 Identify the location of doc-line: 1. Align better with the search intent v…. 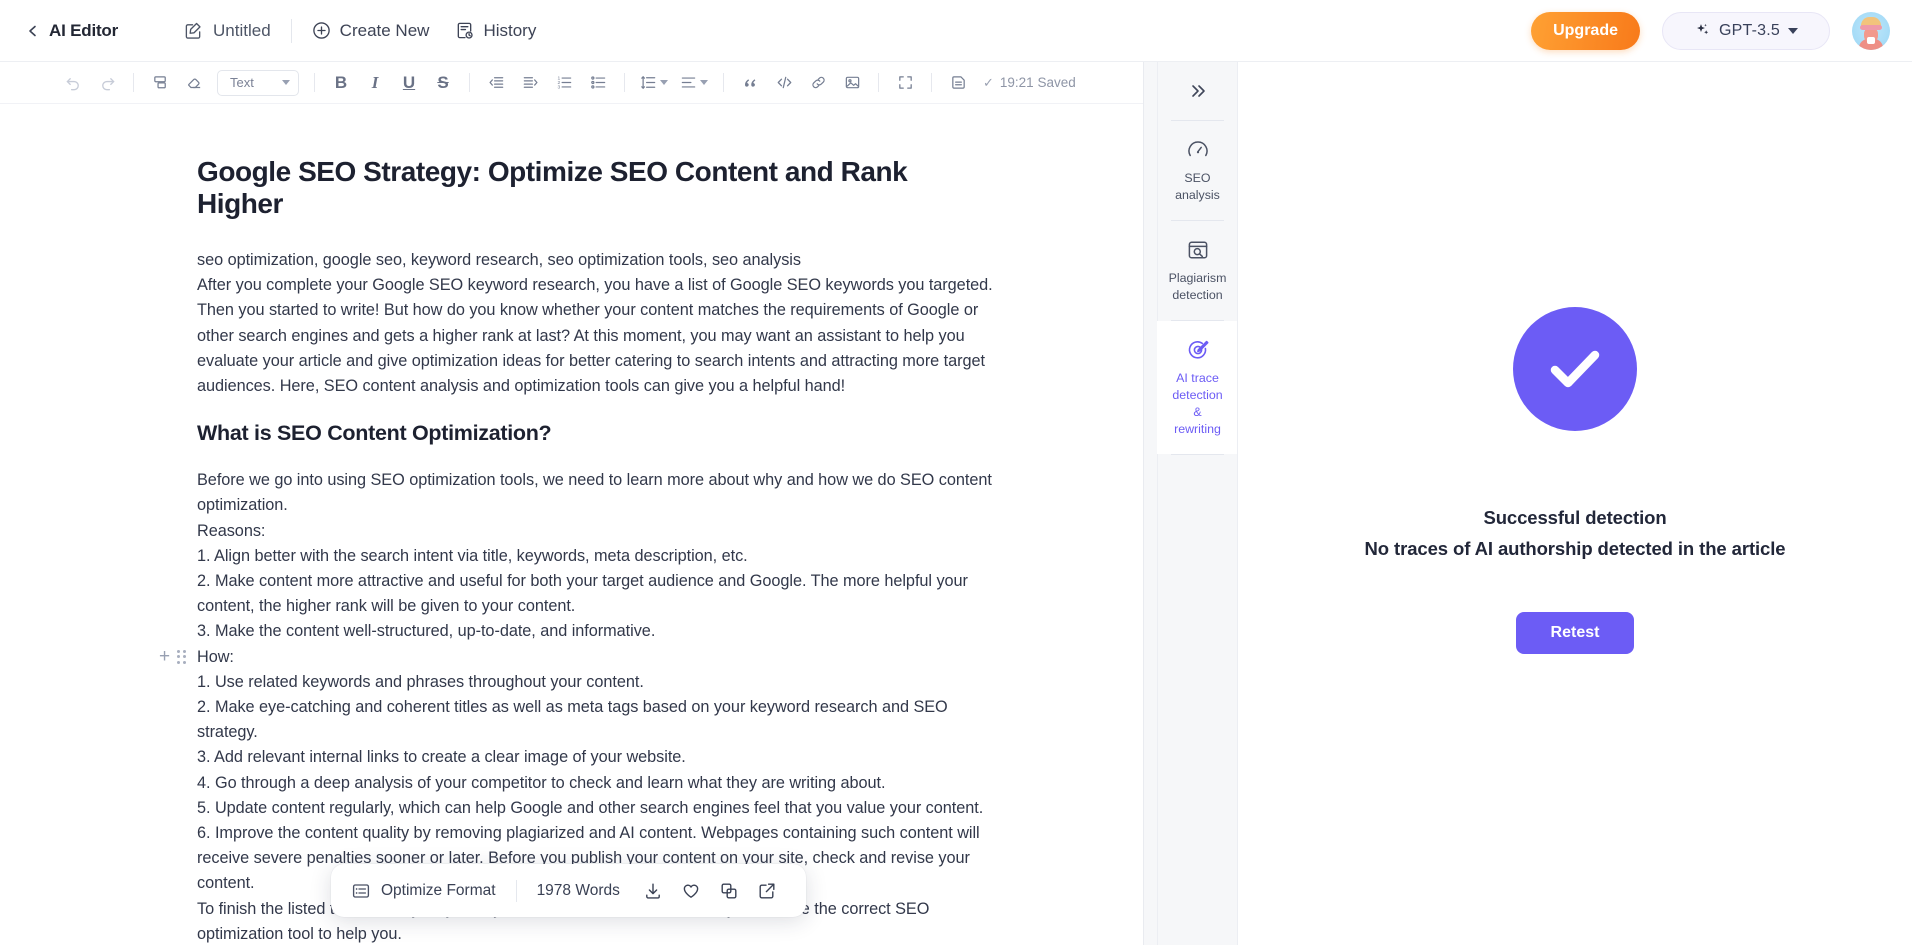
(472, 555).